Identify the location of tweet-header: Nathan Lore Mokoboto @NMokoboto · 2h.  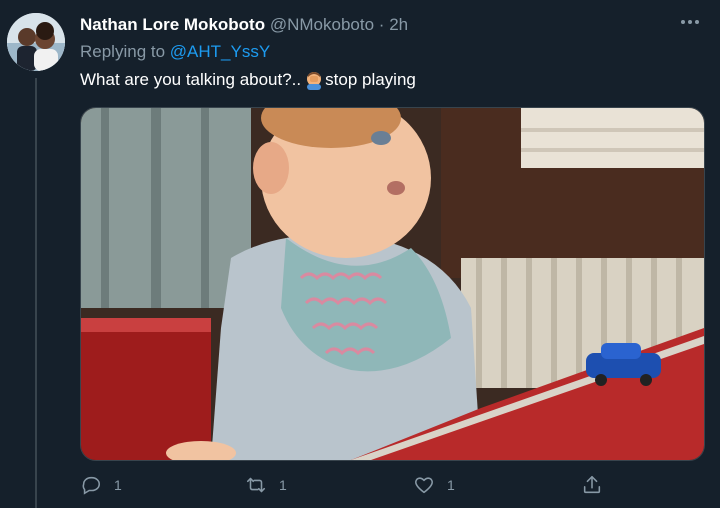
(380, 25).